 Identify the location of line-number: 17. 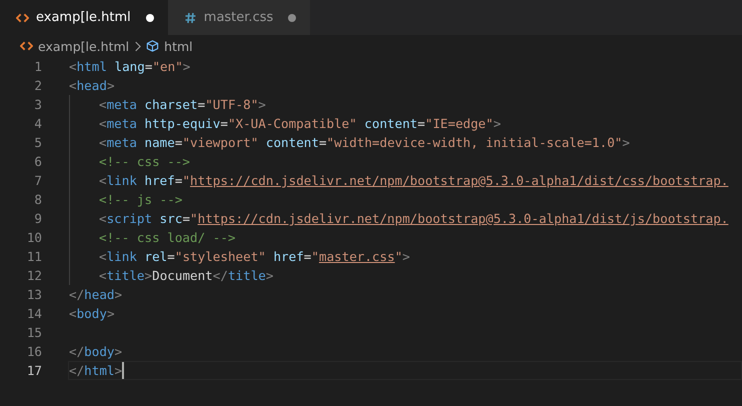
(34, 370).